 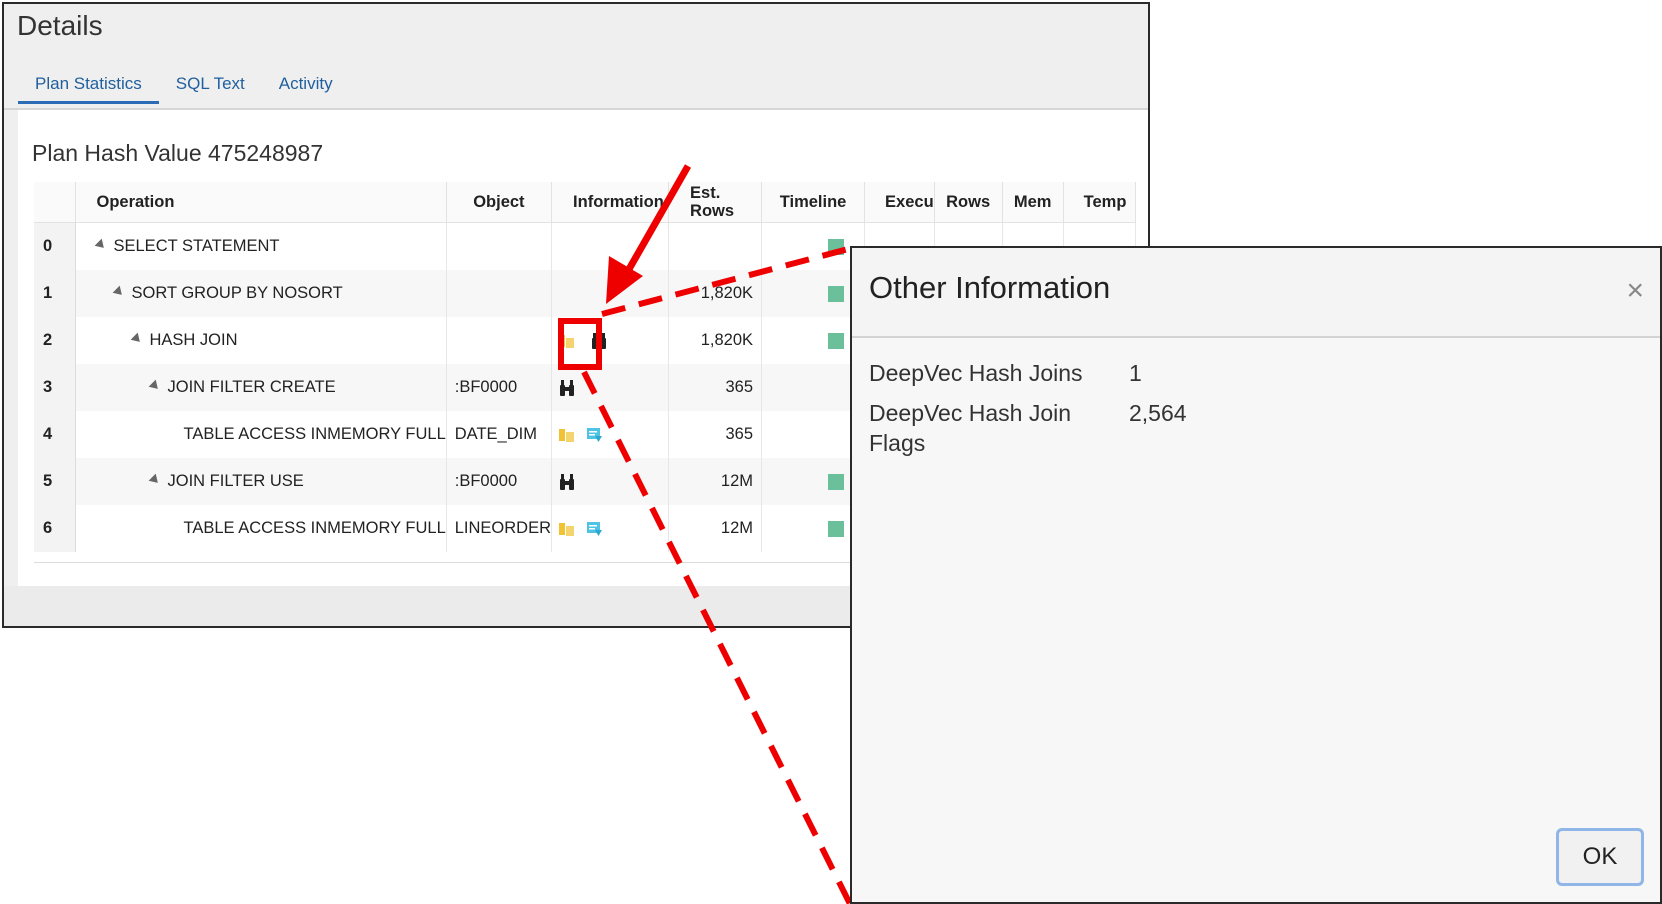 What do you see at coordinates (55, 481) in the screenshot?
I see `row-id: 5` at bounding box center [55, 481].